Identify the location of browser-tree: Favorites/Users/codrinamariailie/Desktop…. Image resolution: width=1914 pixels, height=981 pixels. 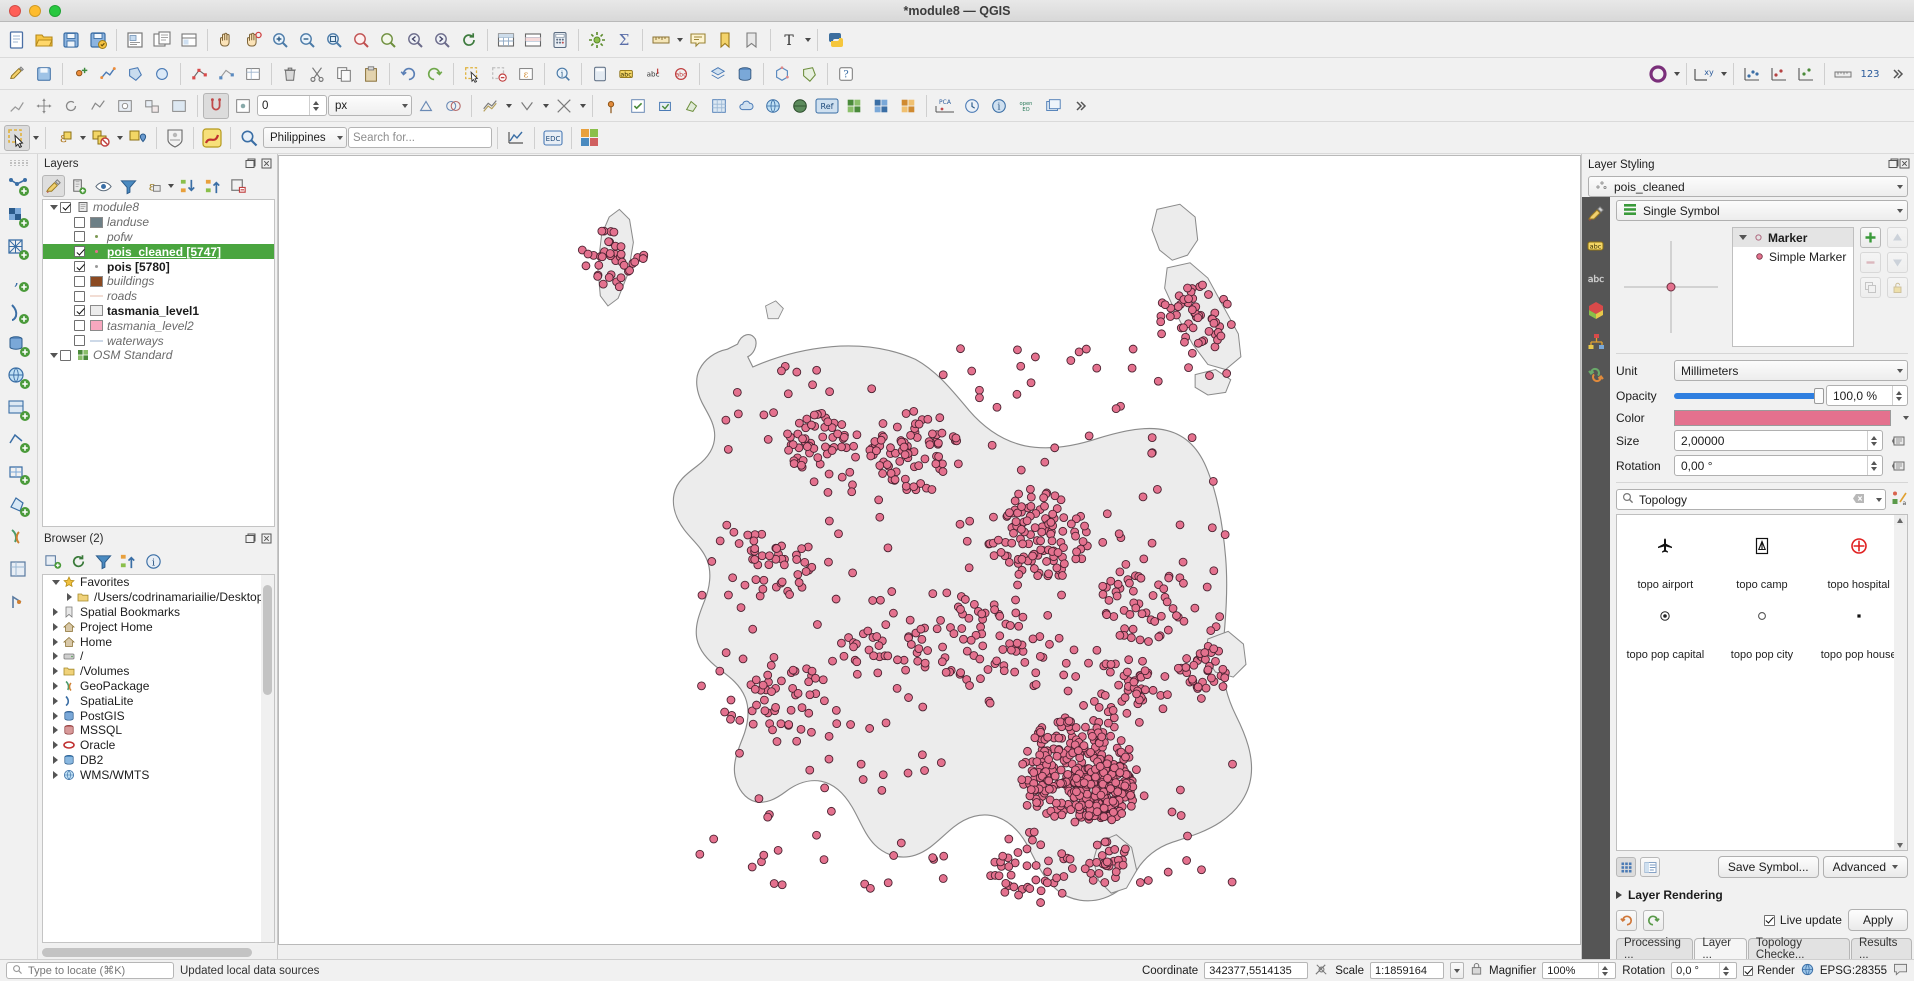
(158, 758).